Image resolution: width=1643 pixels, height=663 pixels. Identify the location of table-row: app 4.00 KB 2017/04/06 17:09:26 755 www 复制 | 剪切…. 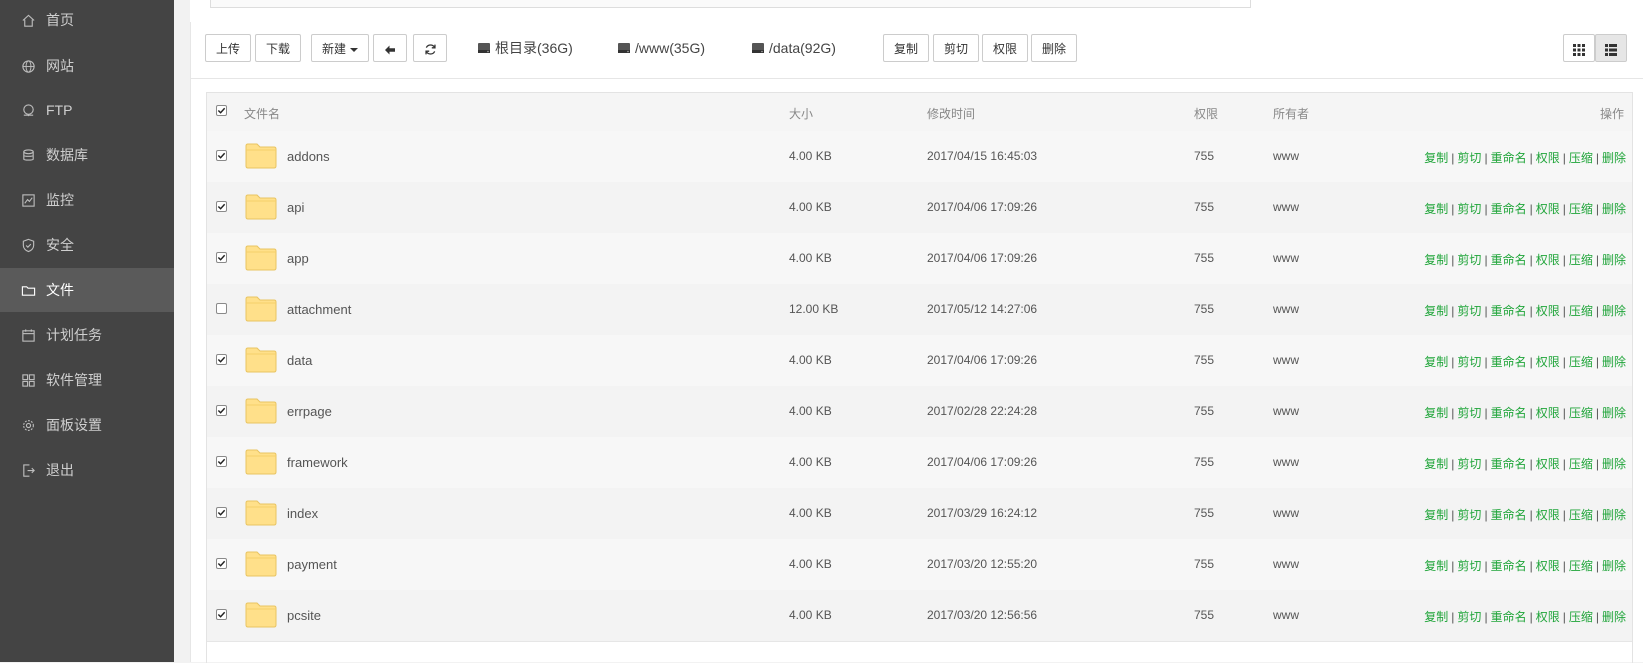
(919, 259).